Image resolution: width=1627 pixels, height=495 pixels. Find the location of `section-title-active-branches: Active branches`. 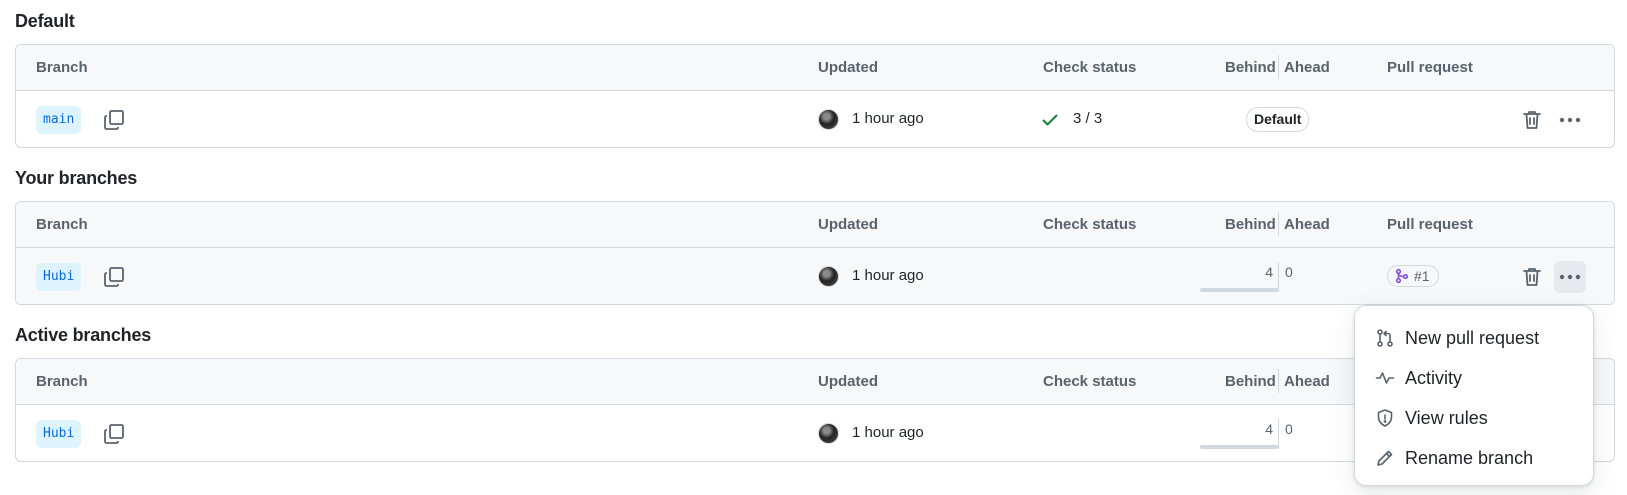

section-title-active-branches: Active branches is located at coordinates (83, 335).